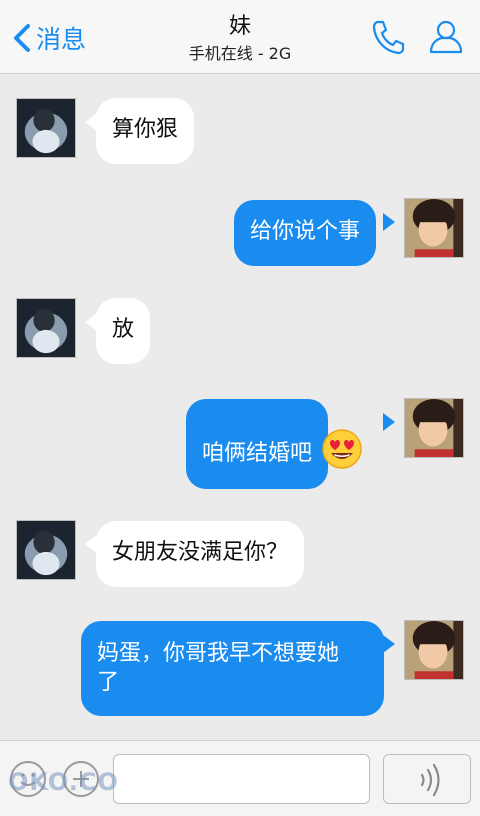 This screenshot has height=816, width=480. I want to click on plus-icon, so click(81, 779).